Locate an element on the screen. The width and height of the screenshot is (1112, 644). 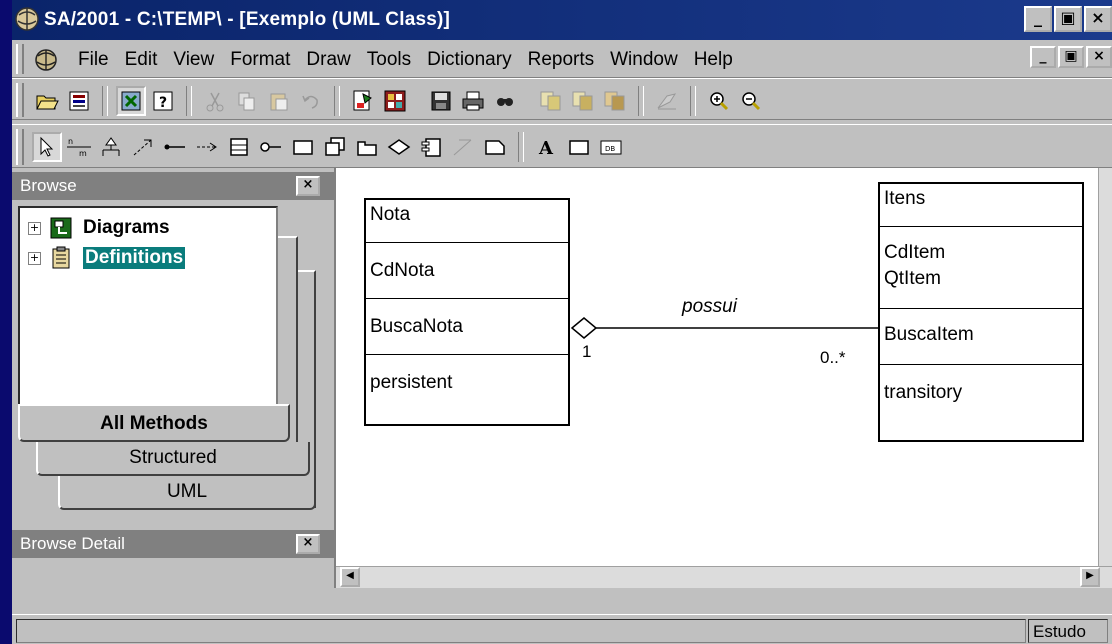
copy-symbol-icon is located at coordinates (551, 101).